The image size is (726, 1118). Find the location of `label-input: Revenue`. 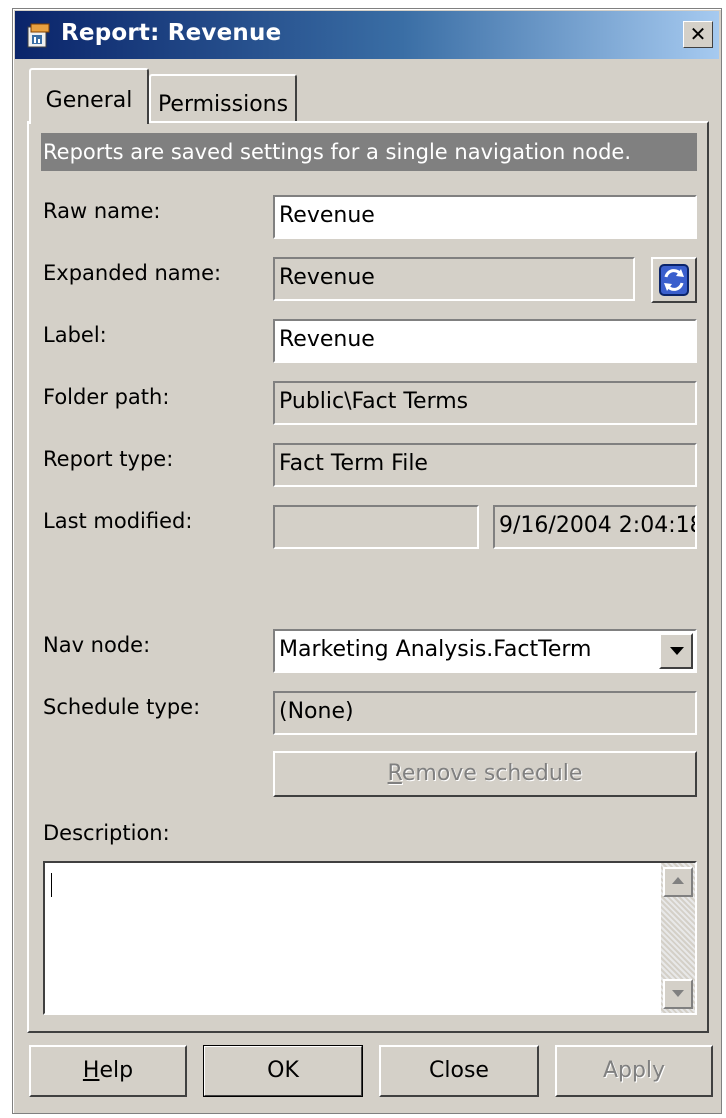

label-input: Revenue is located at coordinates (485, 341).